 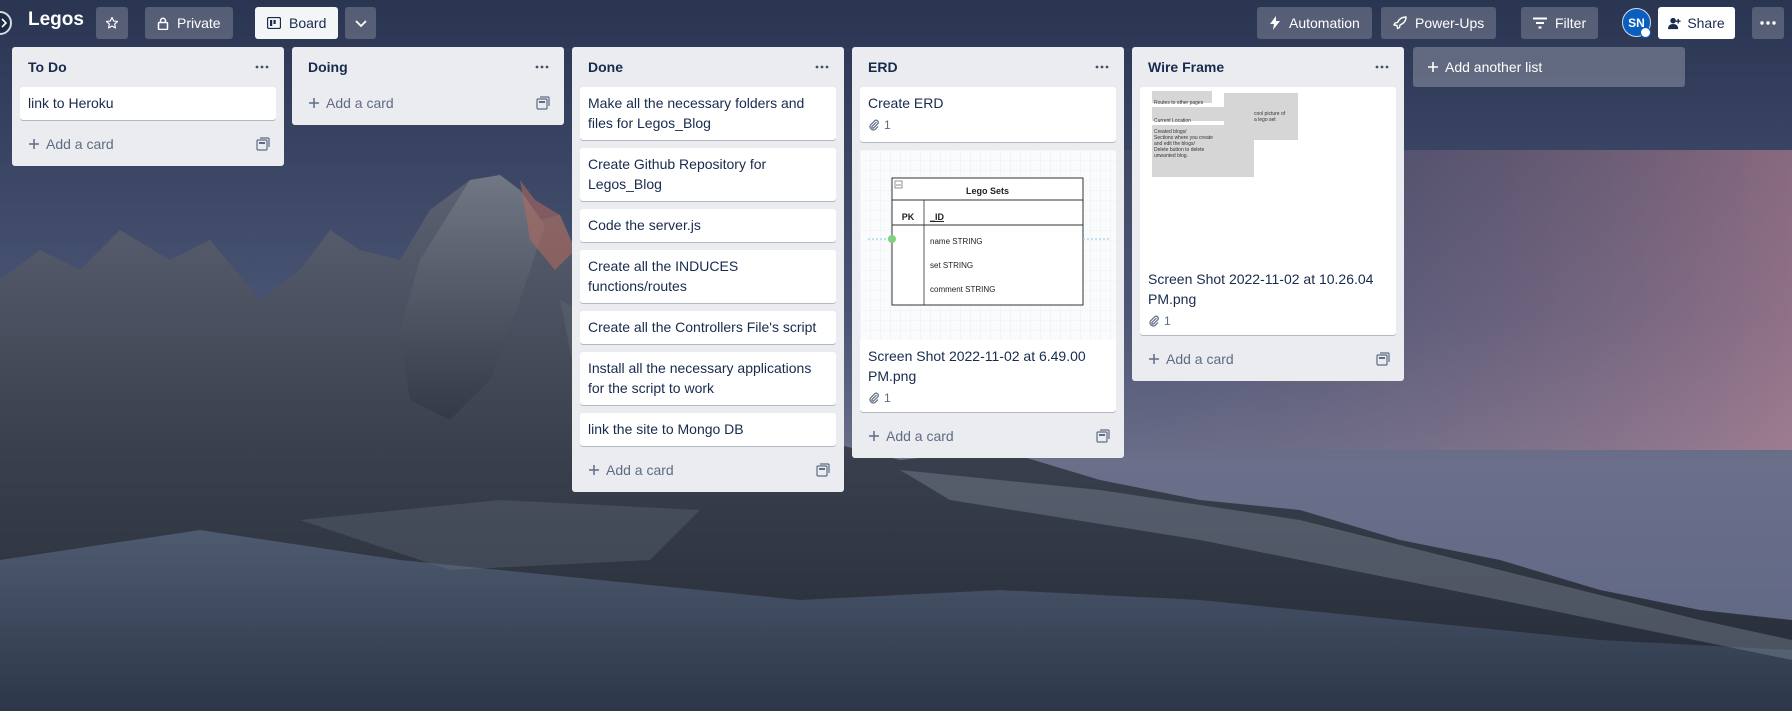 I want to click on erd-pk-label: PK, so click(x=908, y=217).